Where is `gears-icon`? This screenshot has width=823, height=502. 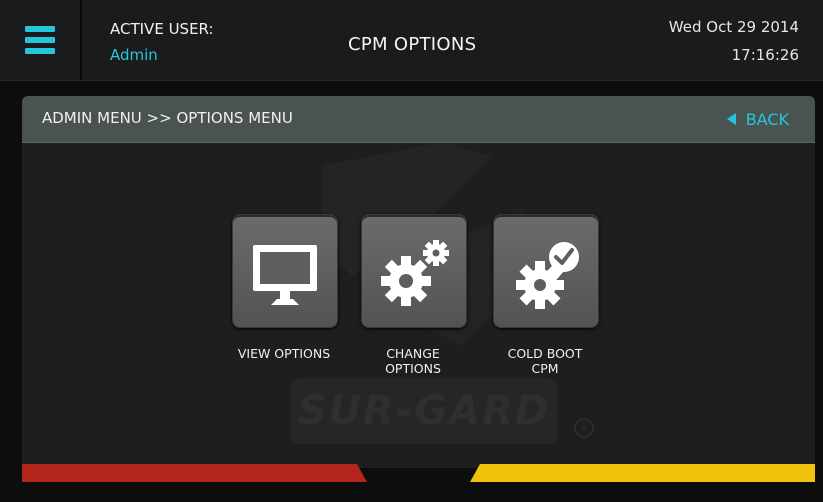
gears-icon is located at coordinates (415, 273).